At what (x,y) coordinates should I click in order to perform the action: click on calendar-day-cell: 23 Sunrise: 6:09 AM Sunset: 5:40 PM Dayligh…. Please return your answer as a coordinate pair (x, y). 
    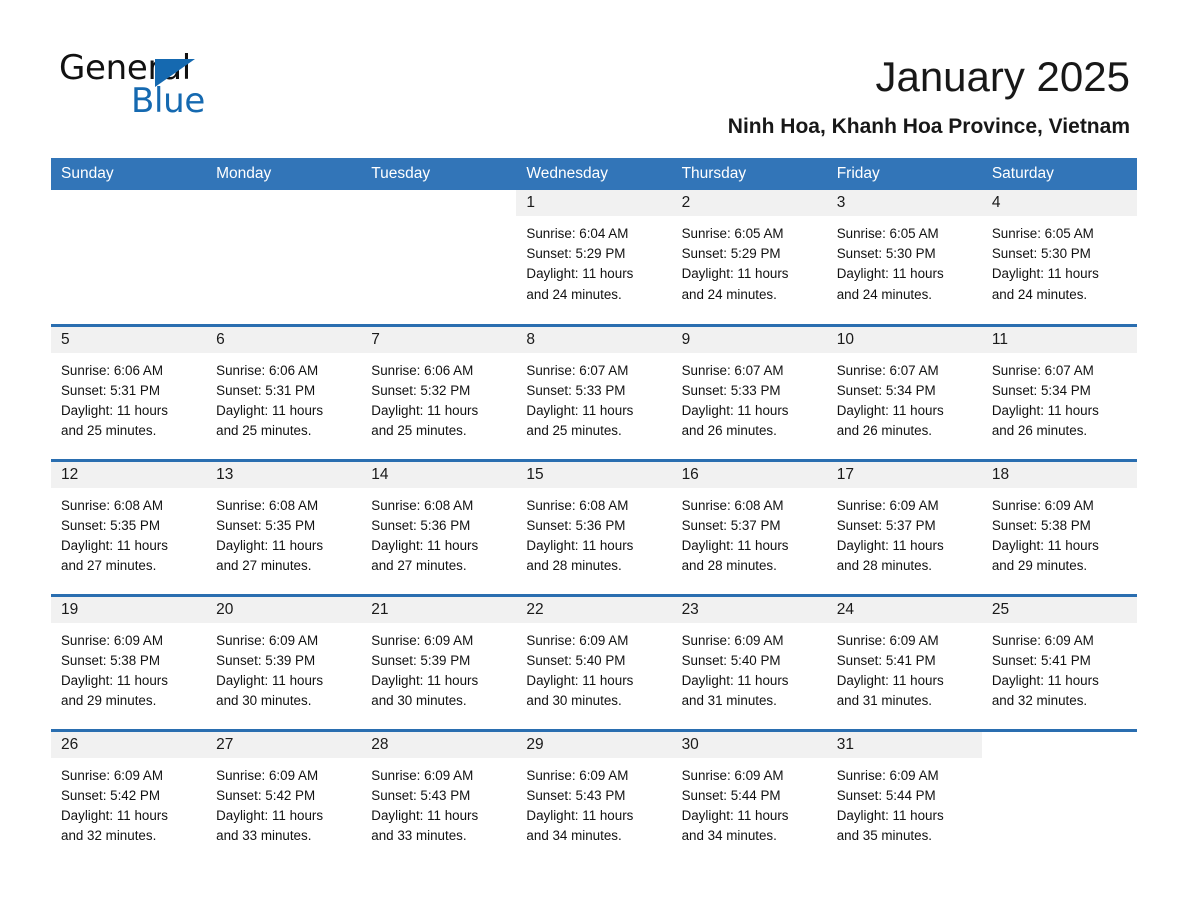
    Looking at the image, I should click on (749, 661).